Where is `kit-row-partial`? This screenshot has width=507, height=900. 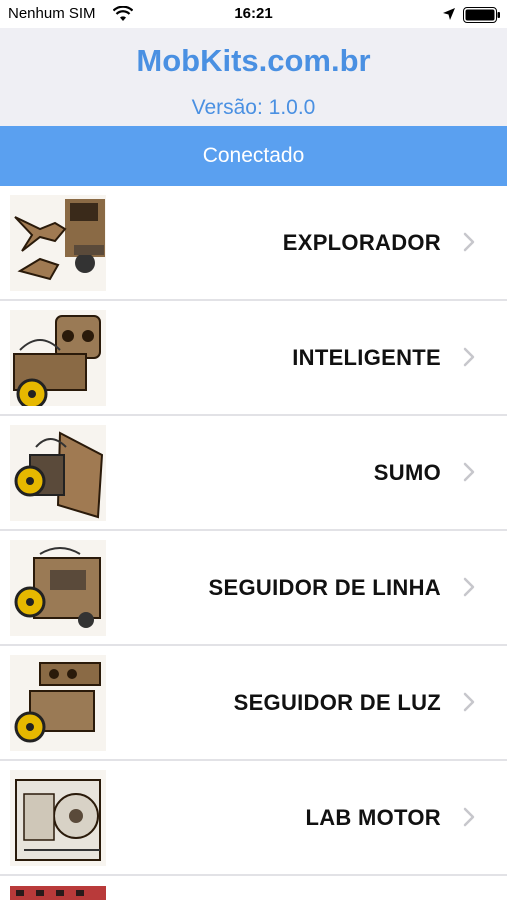
kit-row-partial is located at coordinates (253, 888).